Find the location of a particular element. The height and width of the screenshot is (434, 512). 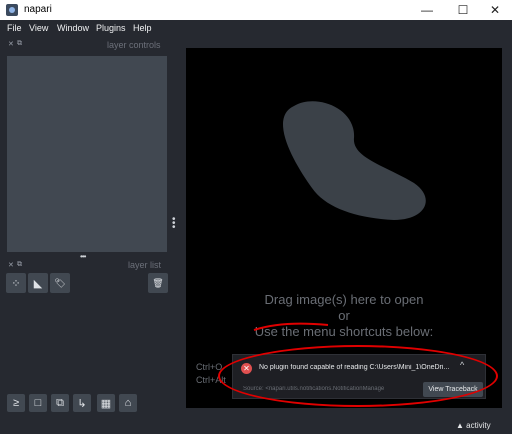

grid-icon: ▦ is located at coordinates (106, 403).